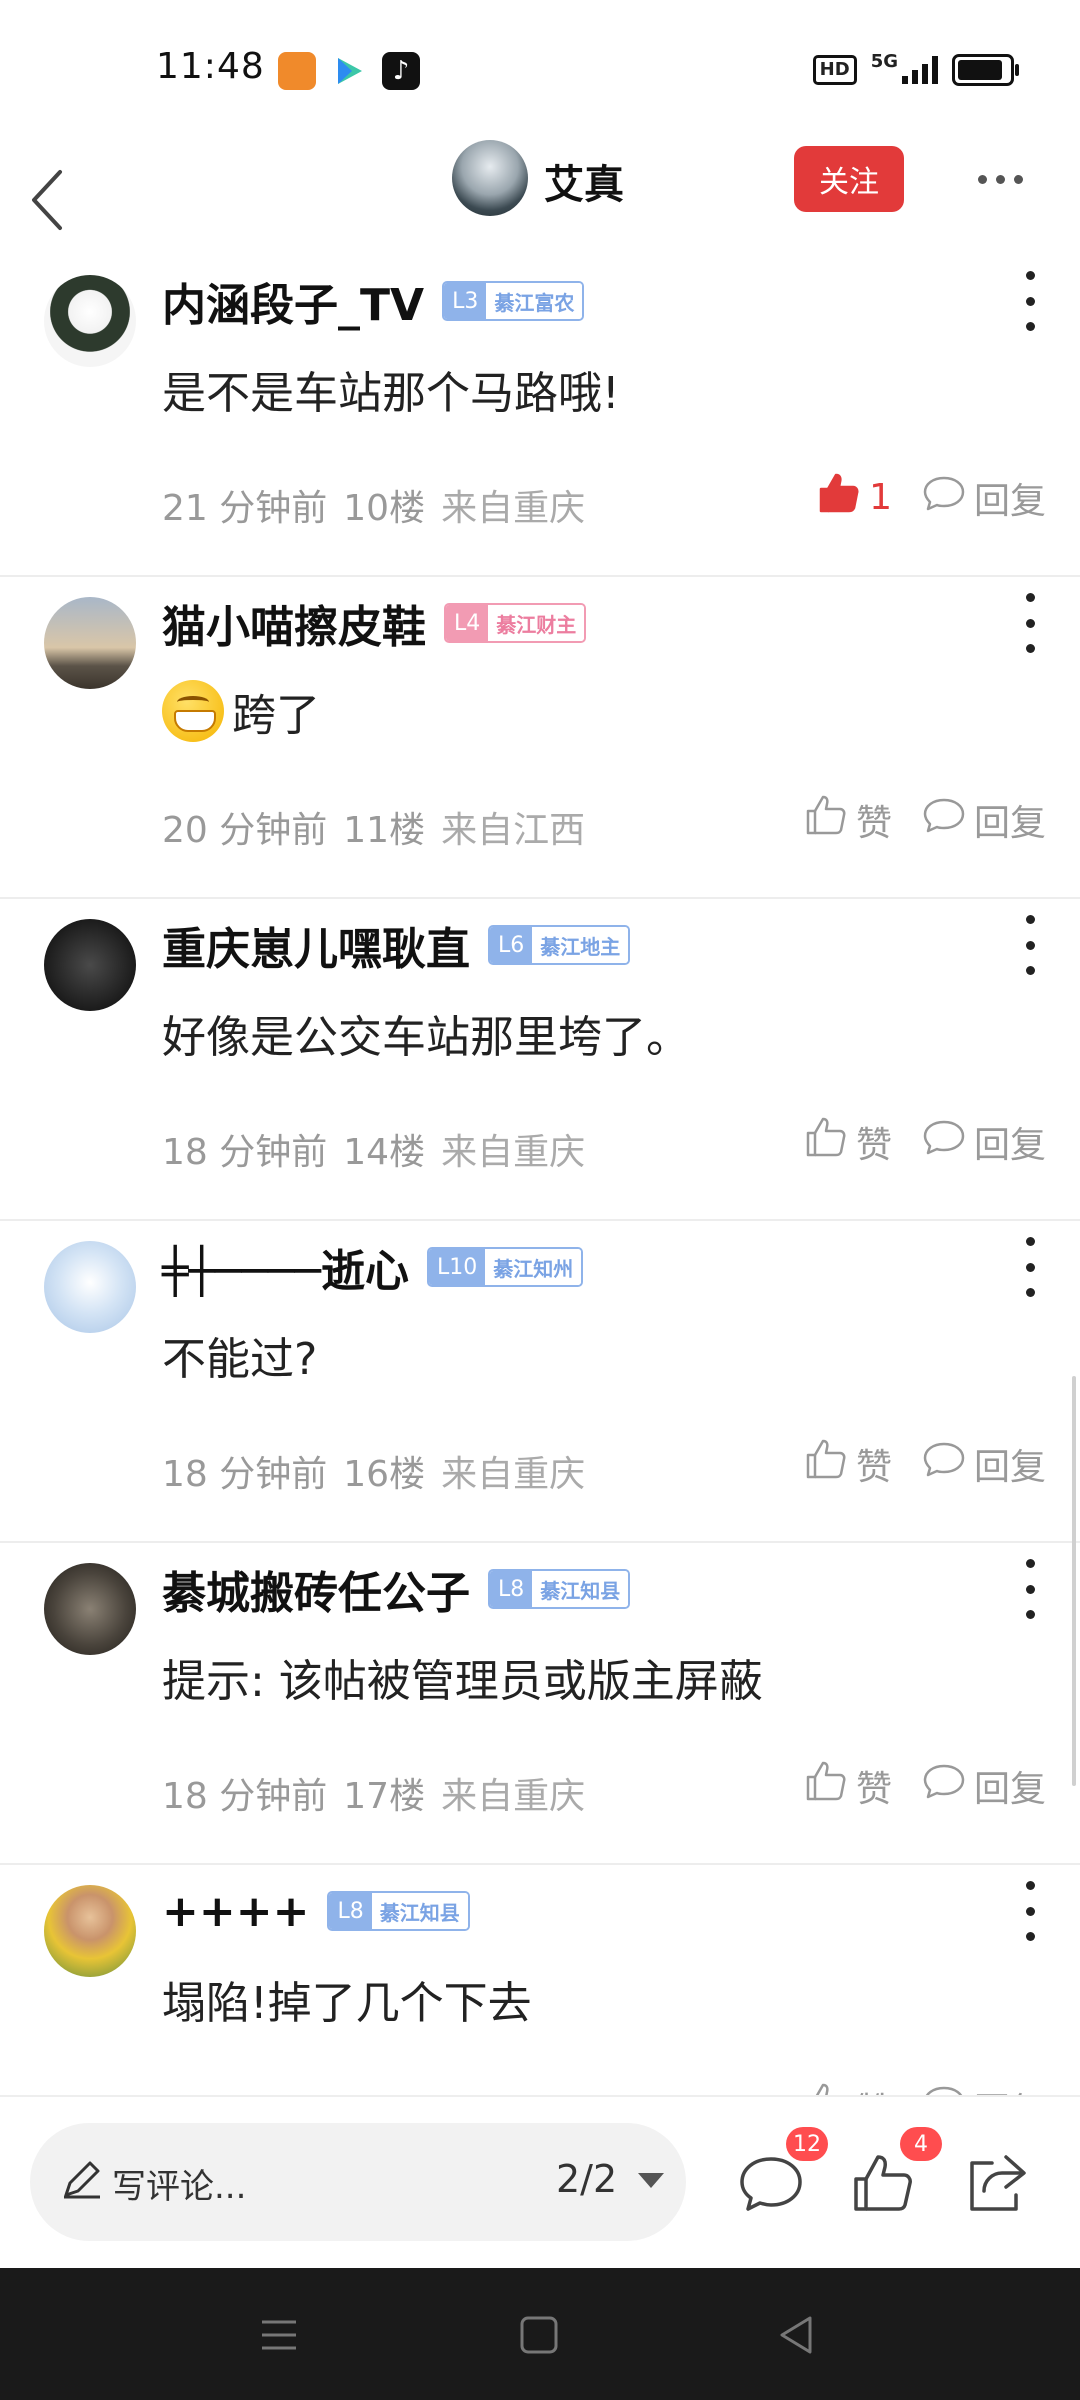 This screenshot has height=2400, width=1080. What do you see at coordinates (347, 2003) in the screenshot?
I see `comment-body: 塌陷!掉了几个下去` at bounding box center [347, 2003].